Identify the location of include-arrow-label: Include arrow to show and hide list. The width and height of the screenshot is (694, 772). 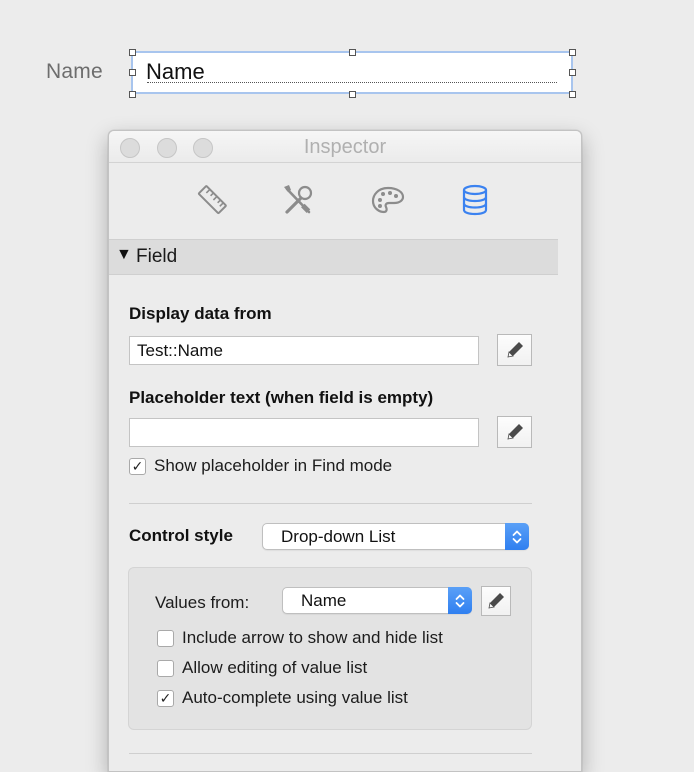
(312, 637).